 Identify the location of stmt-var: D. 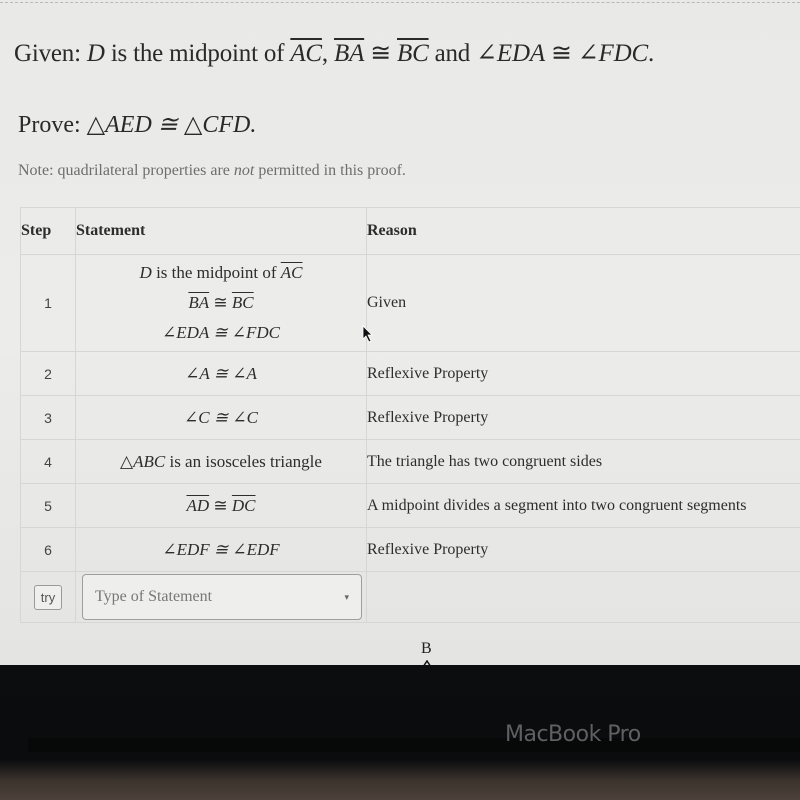
(145, 272).